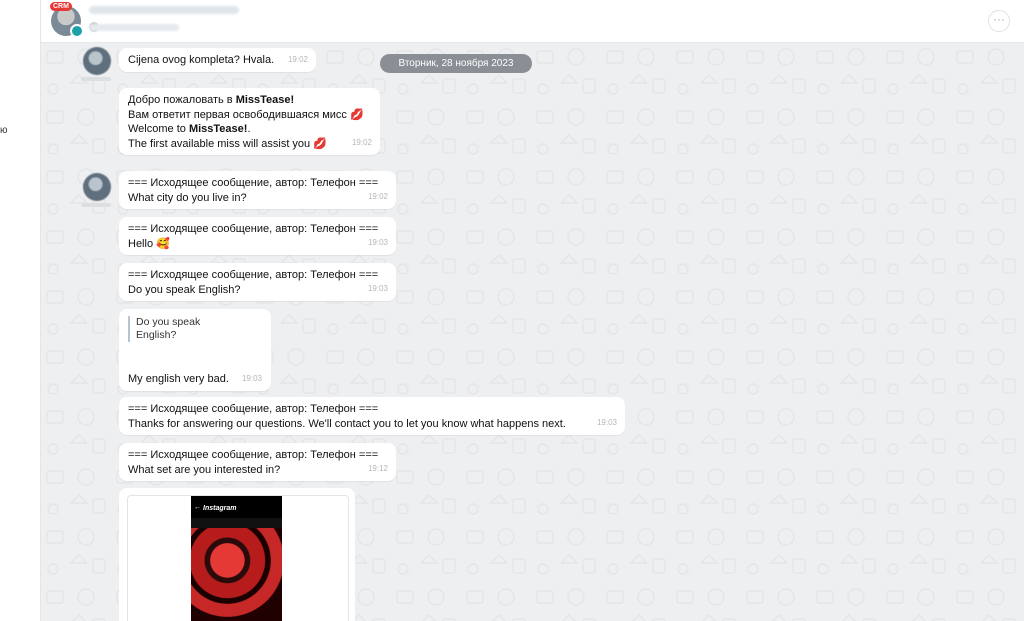 The image size is (1024, 621). What do you see at coordinates (4, 130) in the screenshot?
I see `left-panel-fragment: ю` at bounding box center [4, 130].